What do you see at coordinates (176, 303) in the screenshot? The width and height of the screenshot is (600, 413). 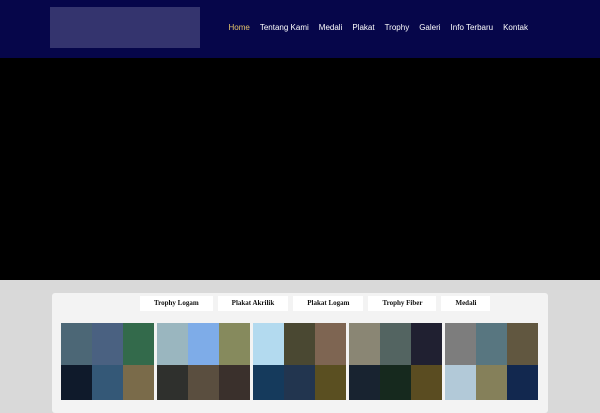 I see `tab-trophy-logam: Trophy Logam` at bounding box center [176, 303].